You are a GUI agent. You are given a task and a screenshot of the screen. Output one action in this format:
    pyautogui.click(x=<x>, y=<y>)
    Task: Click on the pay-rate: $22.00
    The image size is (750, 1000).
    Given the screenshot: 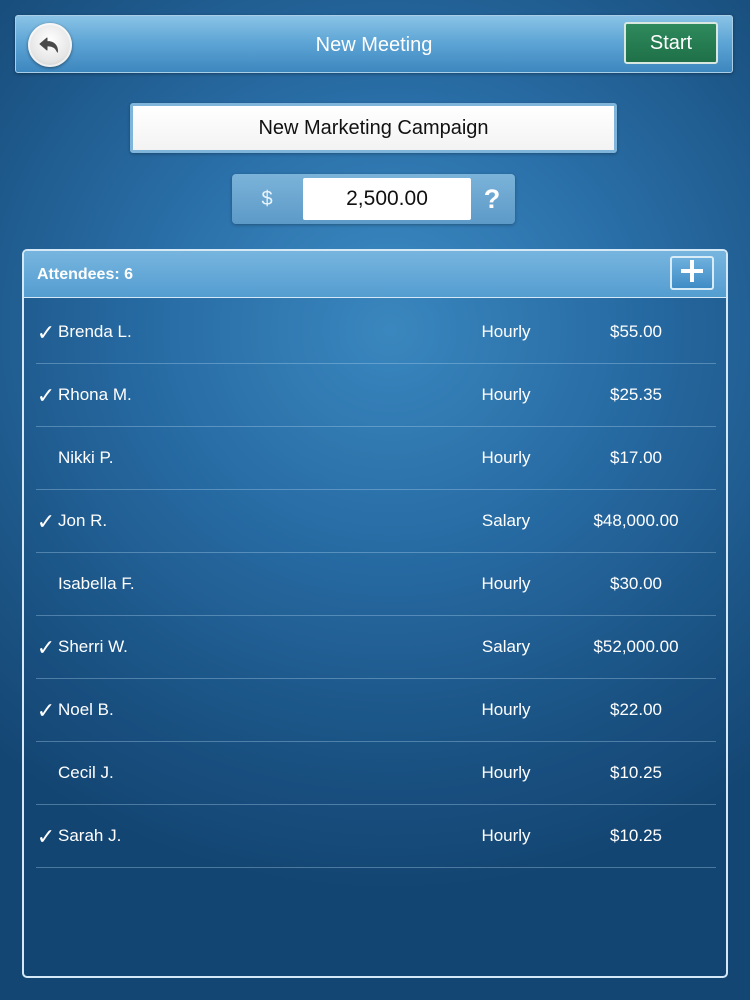 What is the action you would take?
    pyautogui.click(x=636, y=709)
    